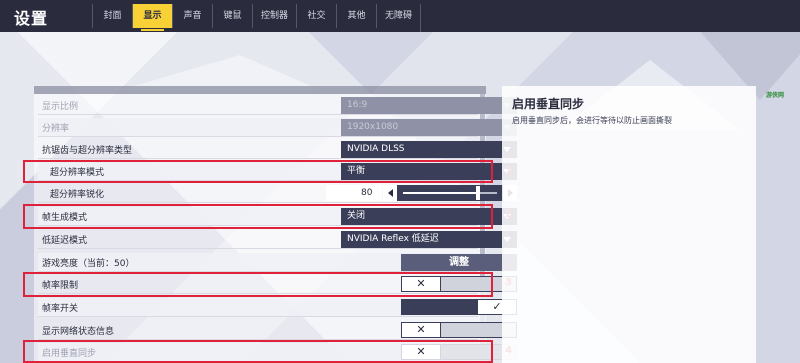 The image size is (800, 363). What do you see at coordinates (356, 16) in the screenshot?
I see `tab-other: 其他` at bounding box center [356, 16].